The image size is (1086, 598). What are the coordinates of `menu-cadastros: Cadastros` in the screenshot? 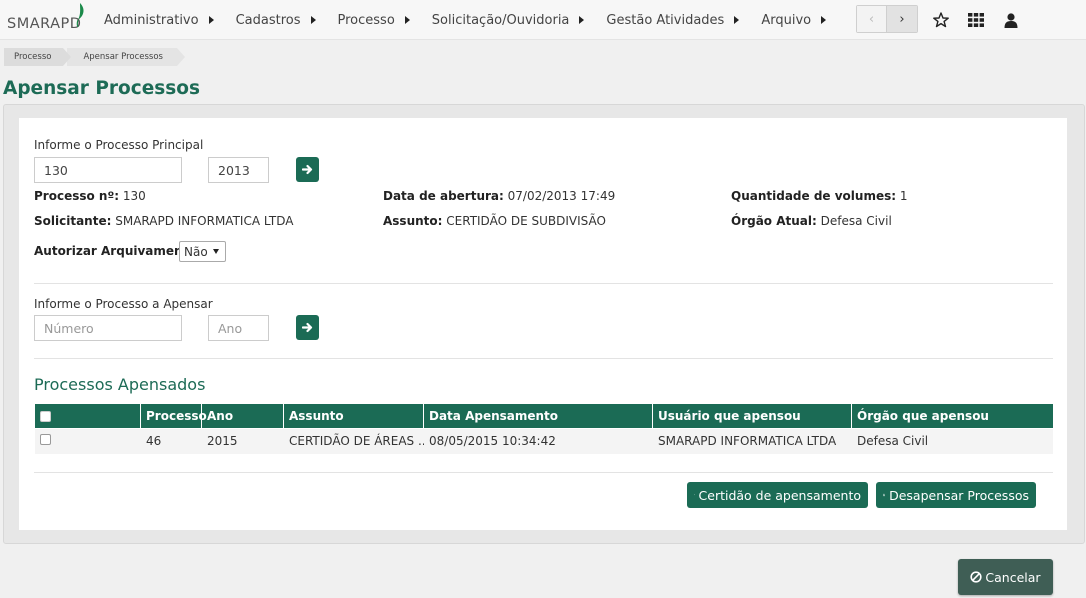 It's located at (276, 20).